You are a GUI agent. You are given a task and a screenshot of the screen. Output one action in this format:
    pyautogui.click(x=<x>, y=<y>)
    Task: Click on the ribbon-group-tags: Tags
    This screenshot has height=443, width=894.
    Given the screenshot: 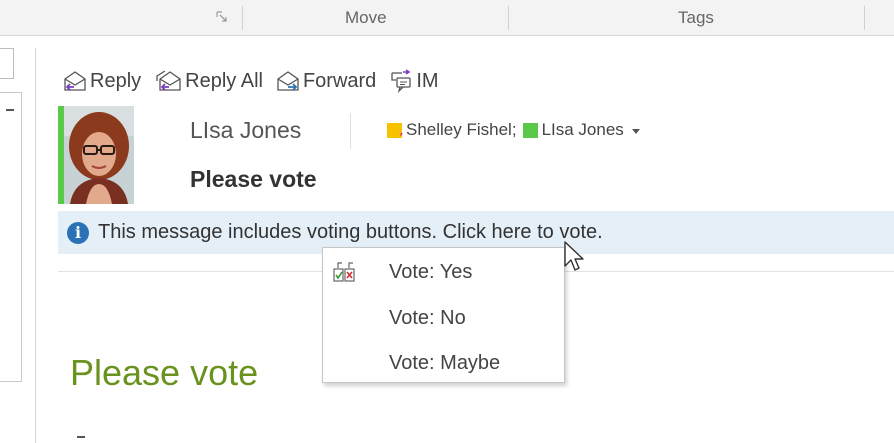 What is the action you would take?
    pyautogui.click(x=696, y=17)
    